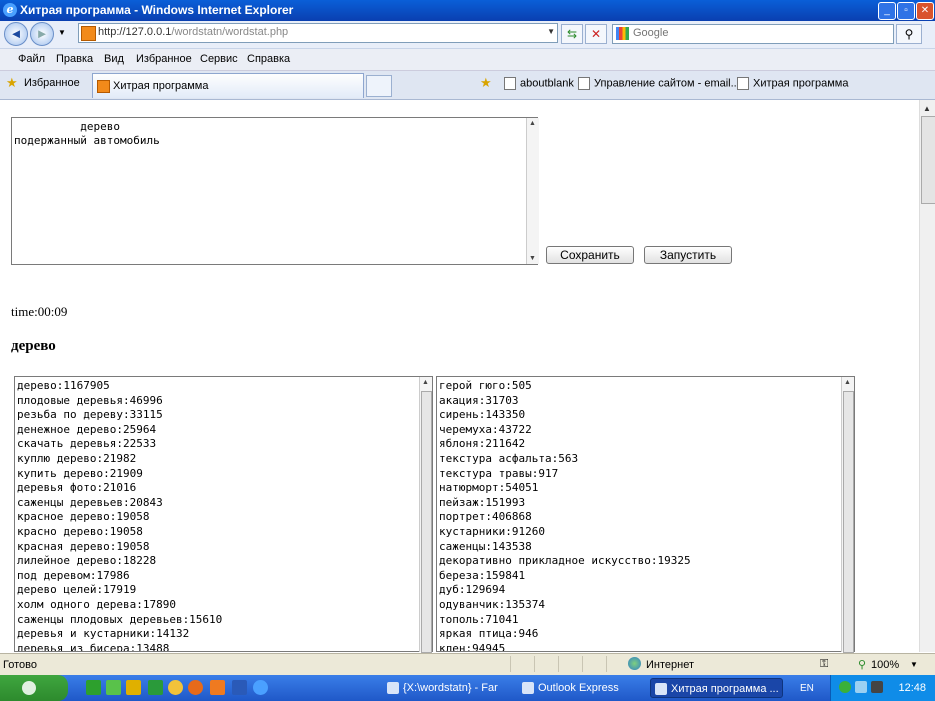  Describe the element at coordinates (219, 59) in the screenshot. I see `menu-tools: Сервис` at that location.